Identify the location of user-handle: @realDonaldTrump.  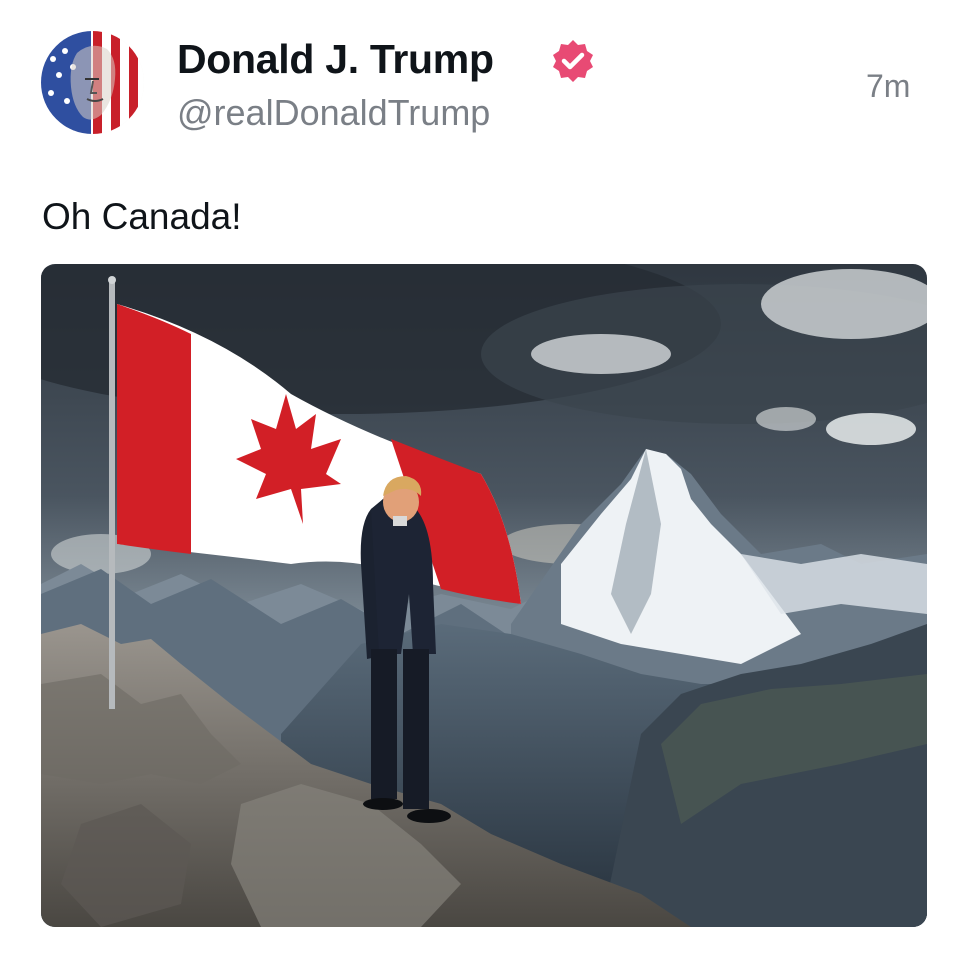
(333, 113).